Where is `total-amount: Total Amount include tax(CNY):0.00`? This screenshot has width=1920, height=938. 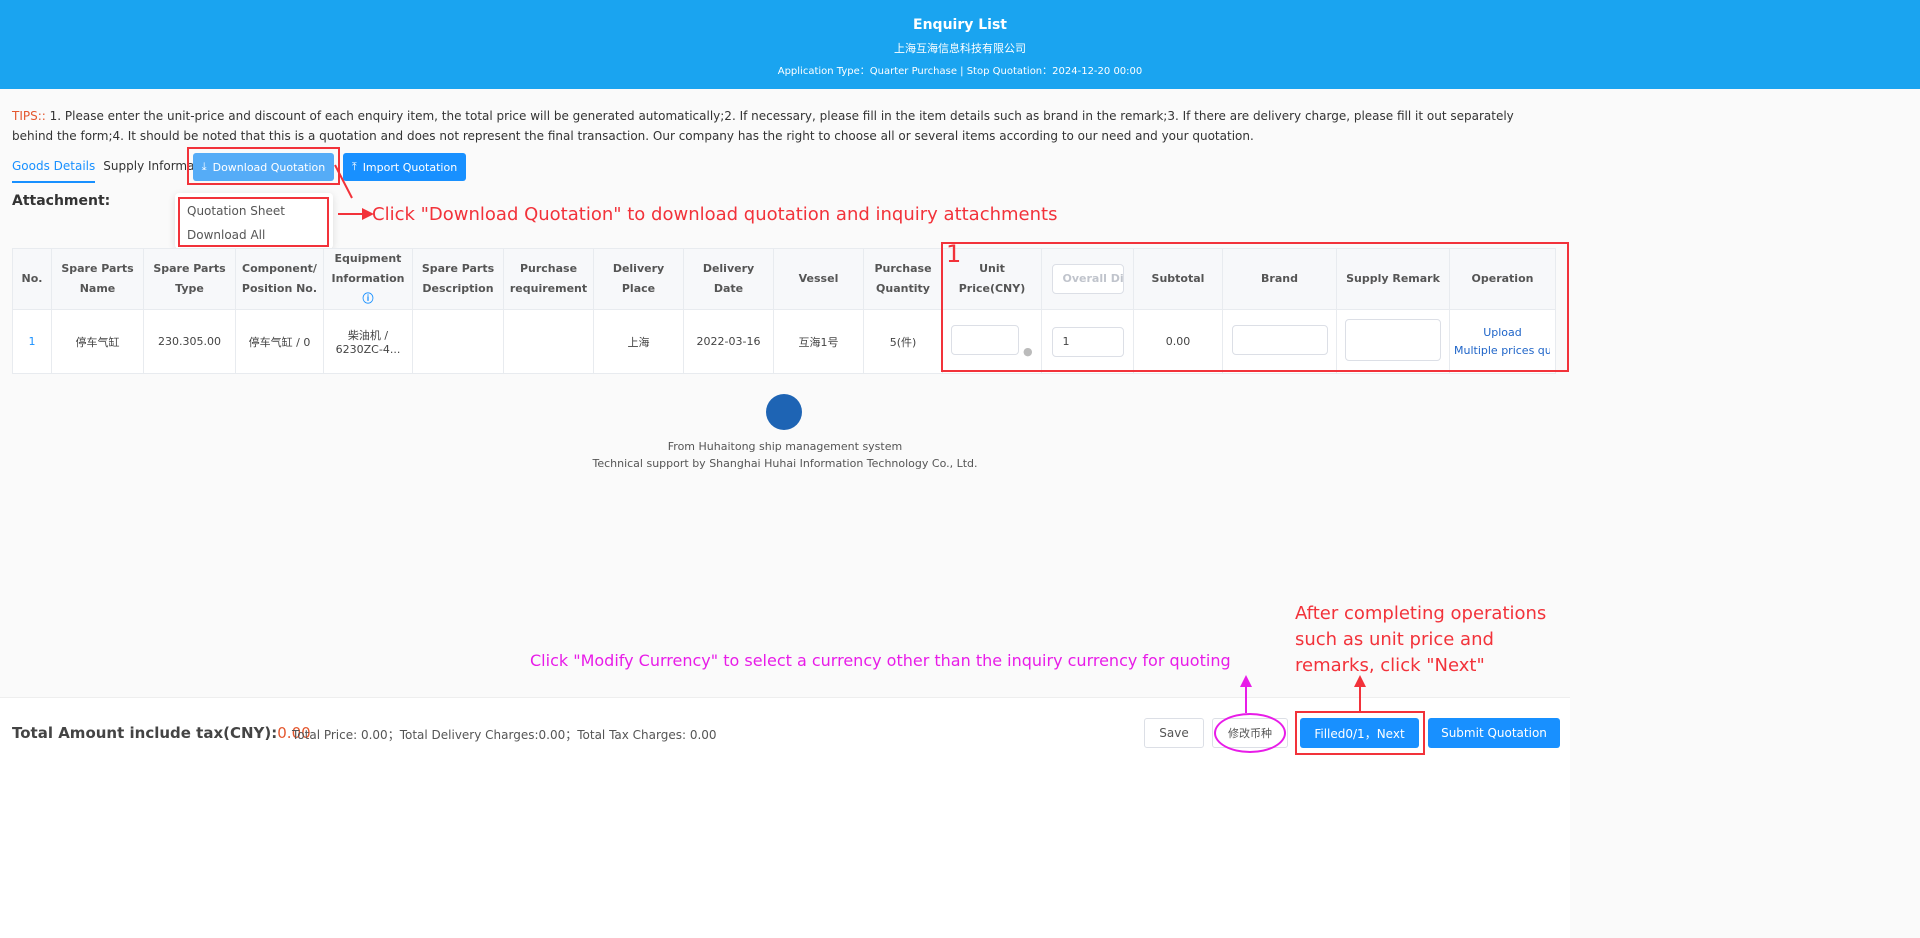
total-amount: Total Amount include tax(CNY):0.00 is located at coordinates (161, 733).